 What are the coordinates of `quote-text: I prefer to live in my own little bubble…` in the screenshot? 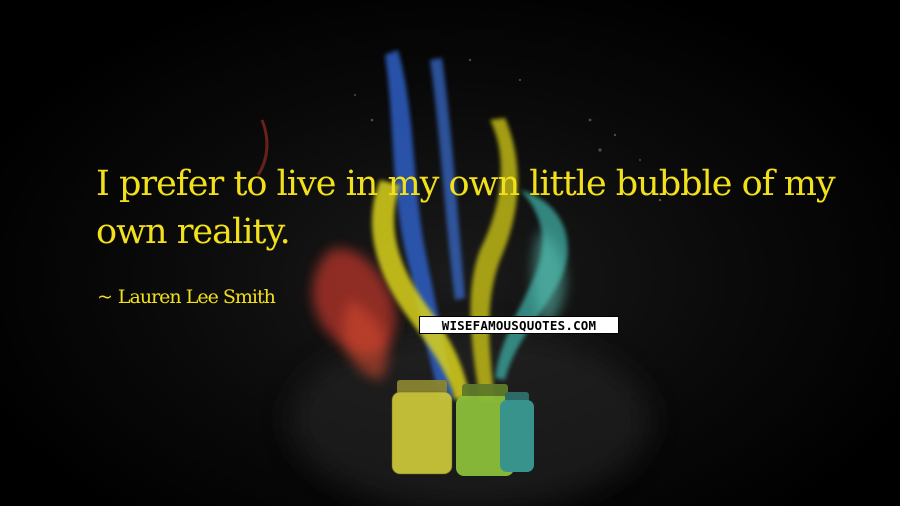 It's located at (466, 208).